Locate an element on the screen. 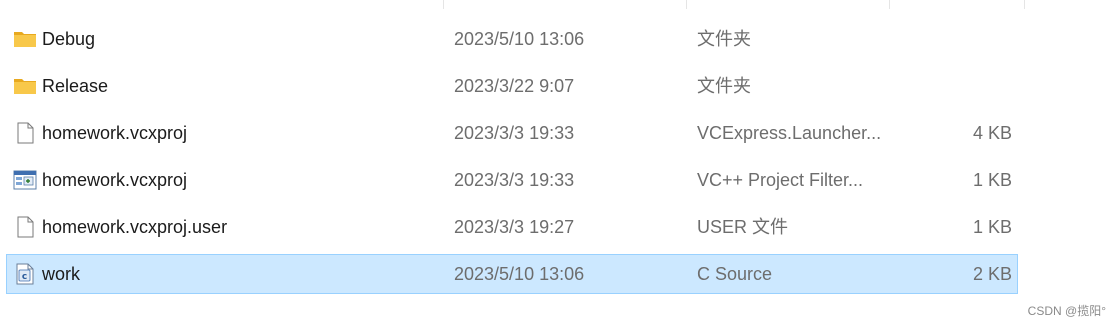  file-row-release: Release 2023/3/22 9:07 文件夹 is located at coordinates (512, 86).